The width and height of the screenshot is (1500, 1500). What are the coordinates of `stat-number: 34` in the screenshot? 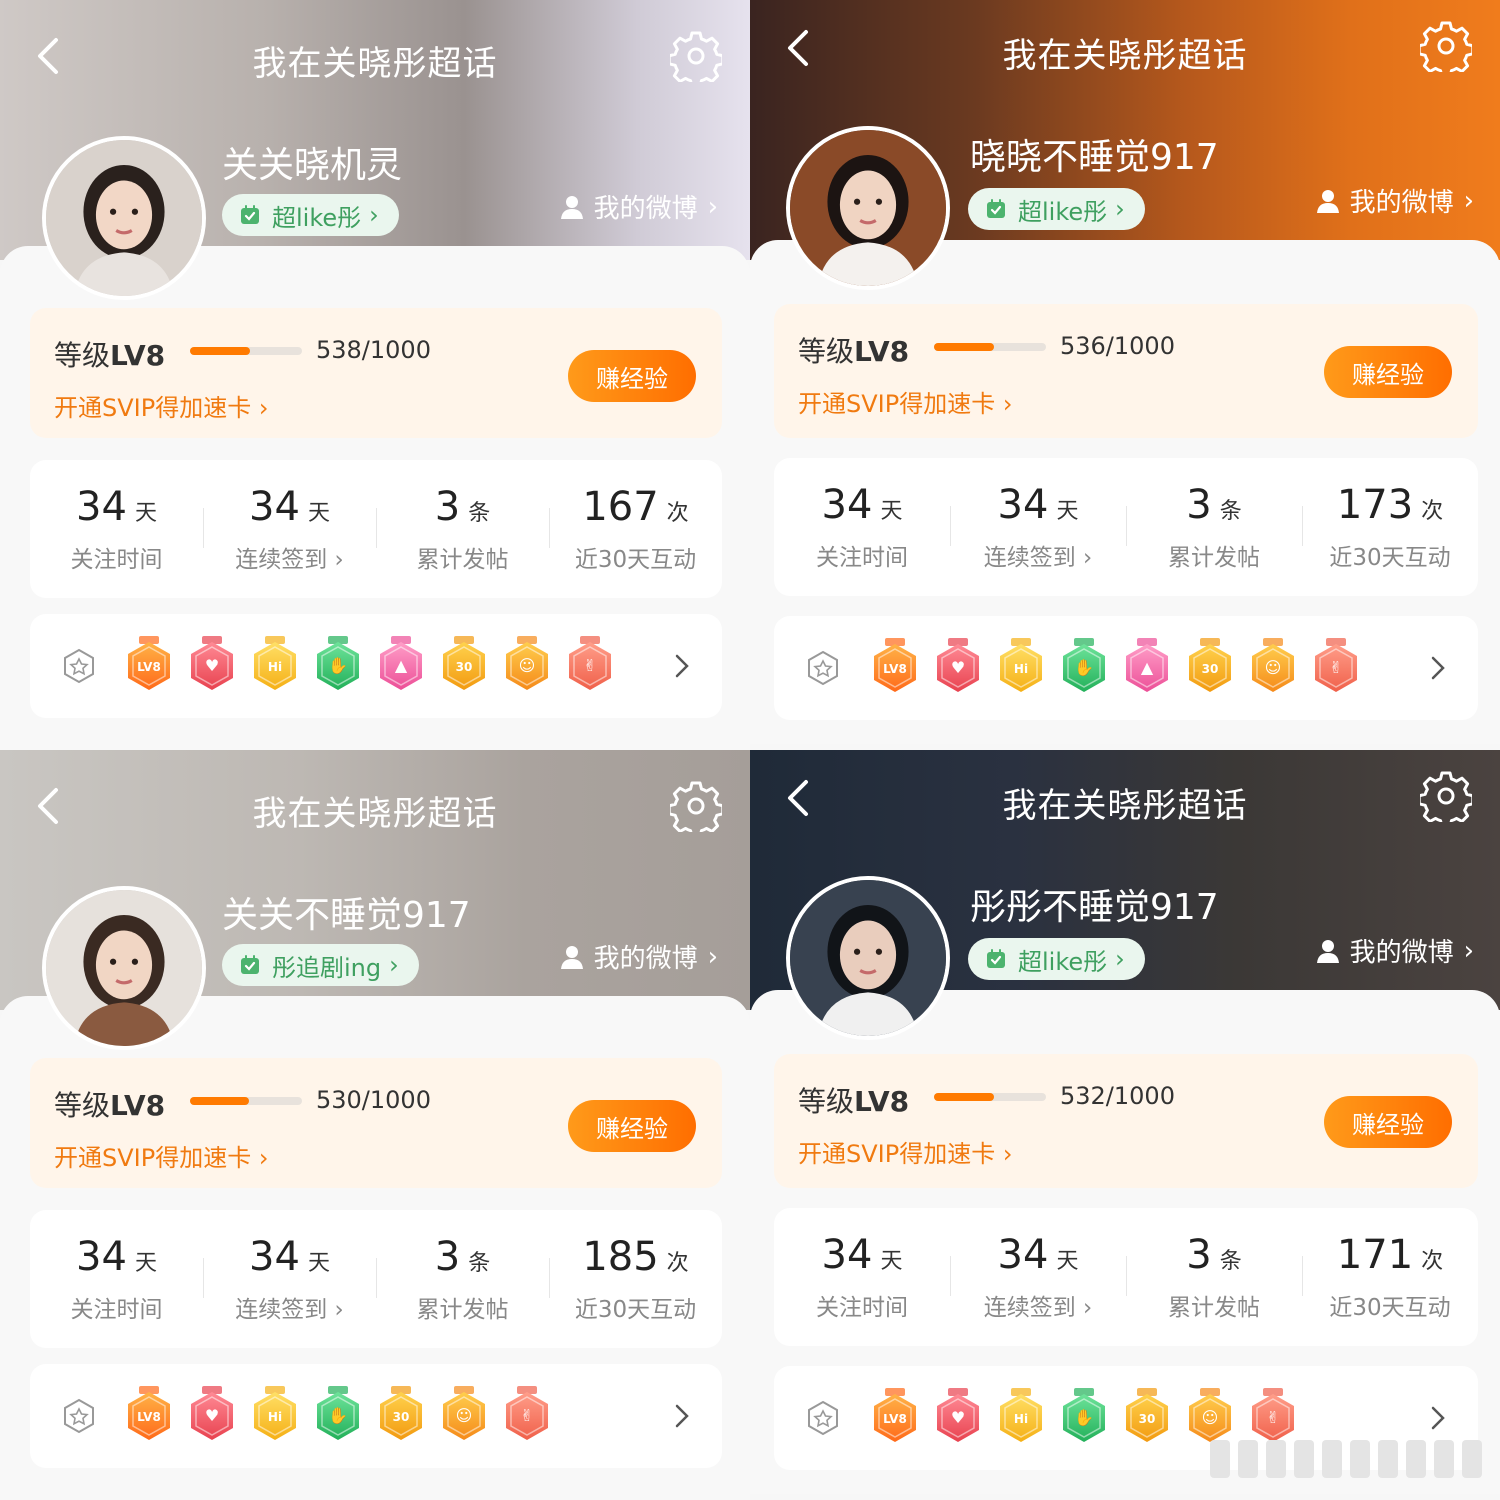 It's located at (847, 1255).